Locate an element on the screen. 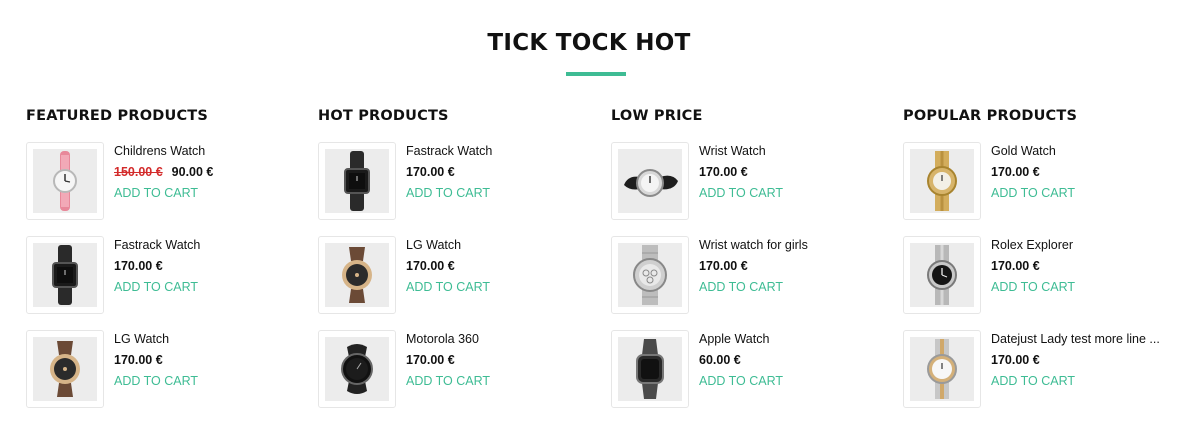 The width and height of the screenshot is (1178, 442). product-info: Apple Watch 60.00 € ADD TO CART is located at coordinates (790, 360).